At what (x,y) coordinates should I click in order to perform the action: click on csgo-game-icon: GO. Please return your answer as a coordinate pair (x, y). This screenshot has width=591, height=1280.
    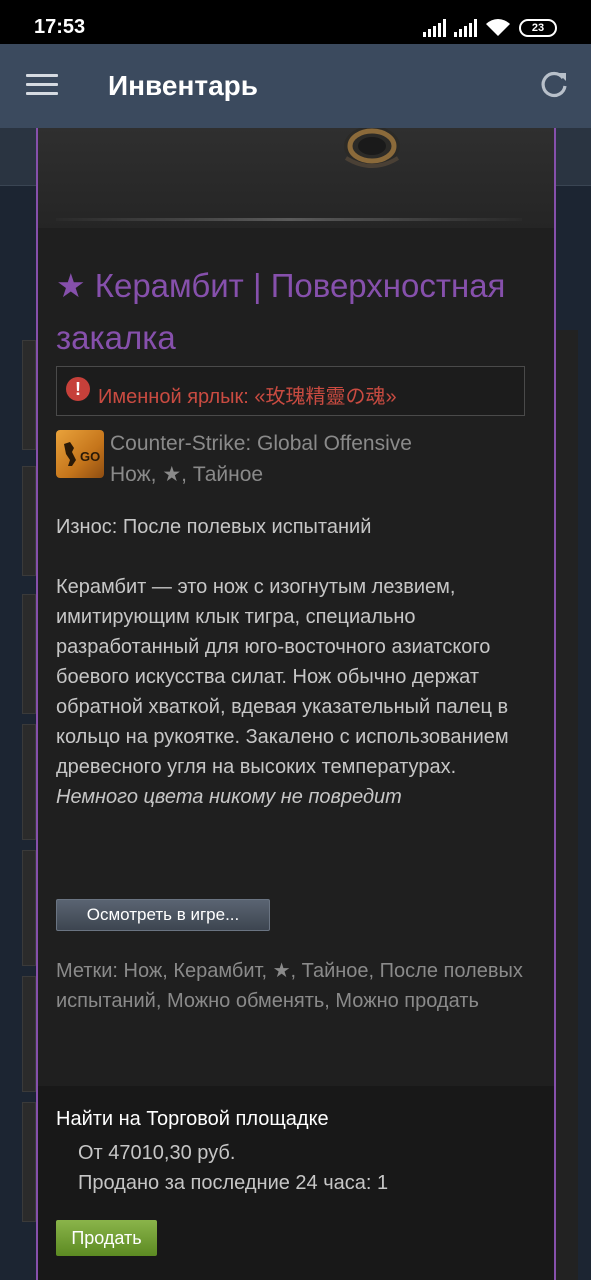
    Looking at the image, I should click on (80, 454).